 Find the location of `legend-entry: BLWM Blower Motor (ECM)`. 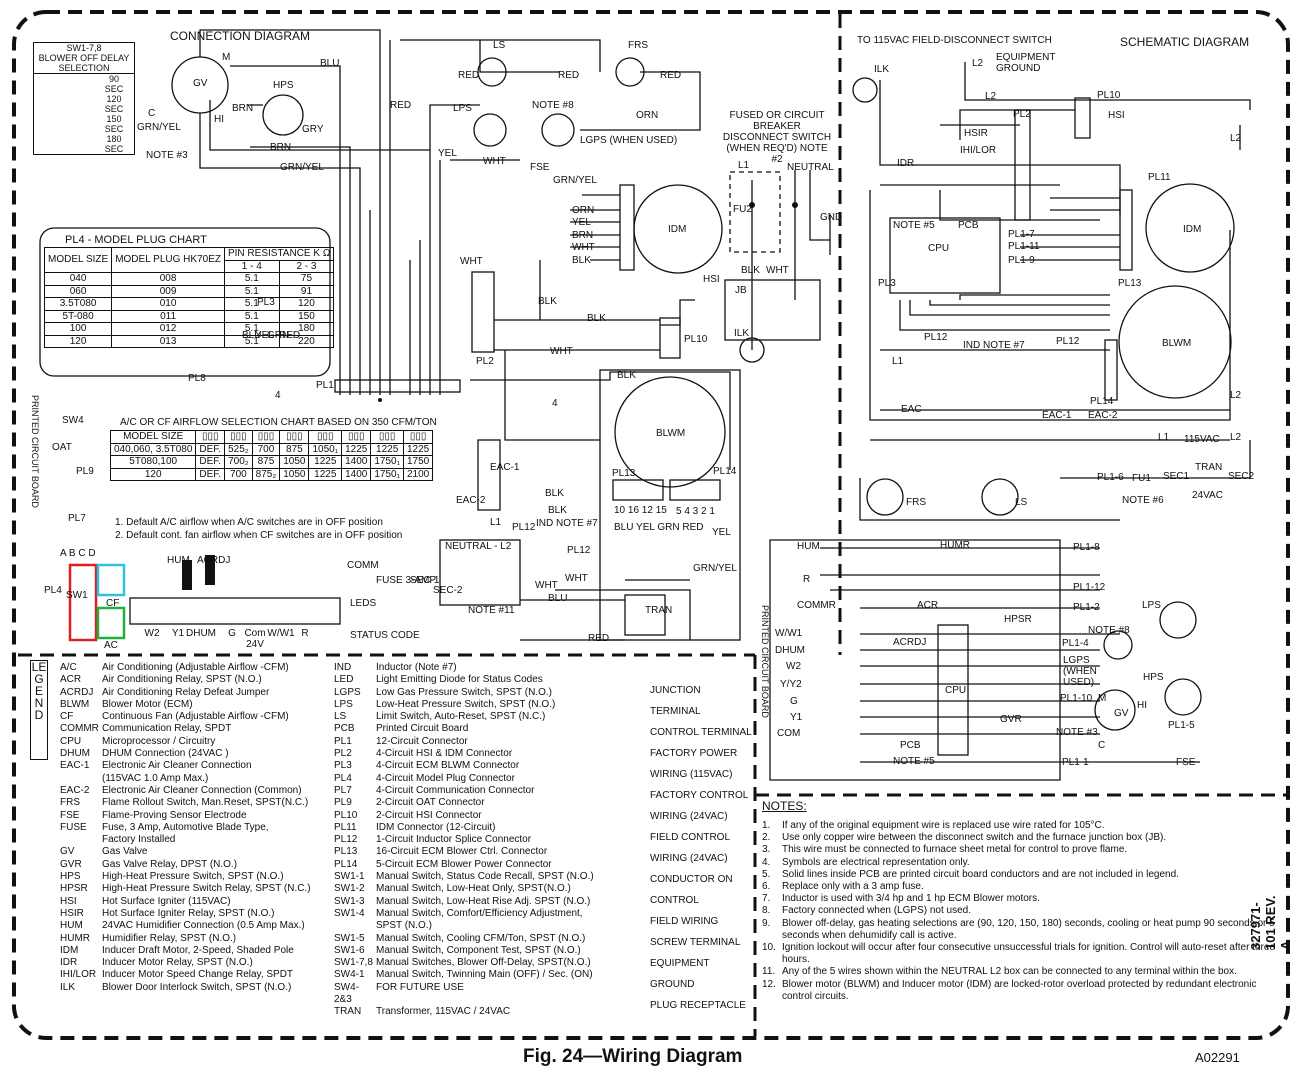

legend-entry: BLWM Blower Motor (ECM) is located at coordinates (185, 705).